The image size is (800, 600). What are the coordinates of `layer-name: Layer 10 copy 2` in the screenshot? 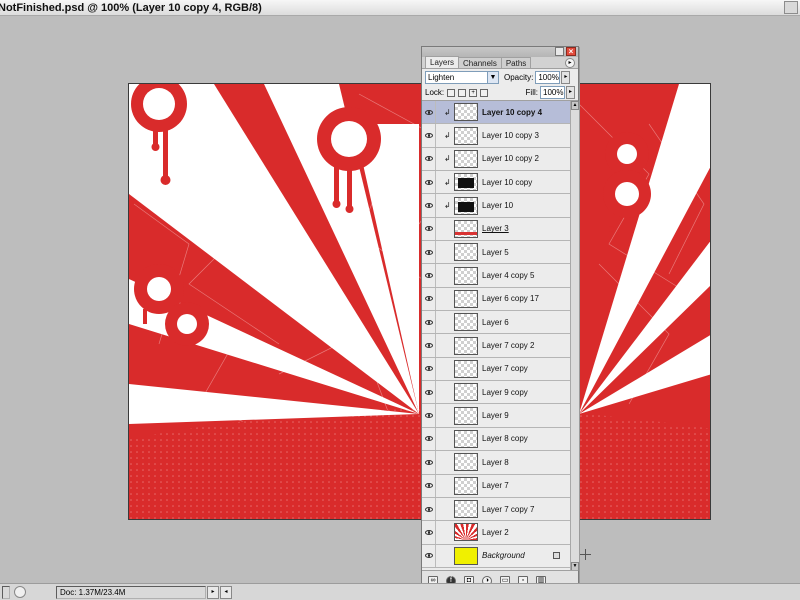 It's located at (510, 158).